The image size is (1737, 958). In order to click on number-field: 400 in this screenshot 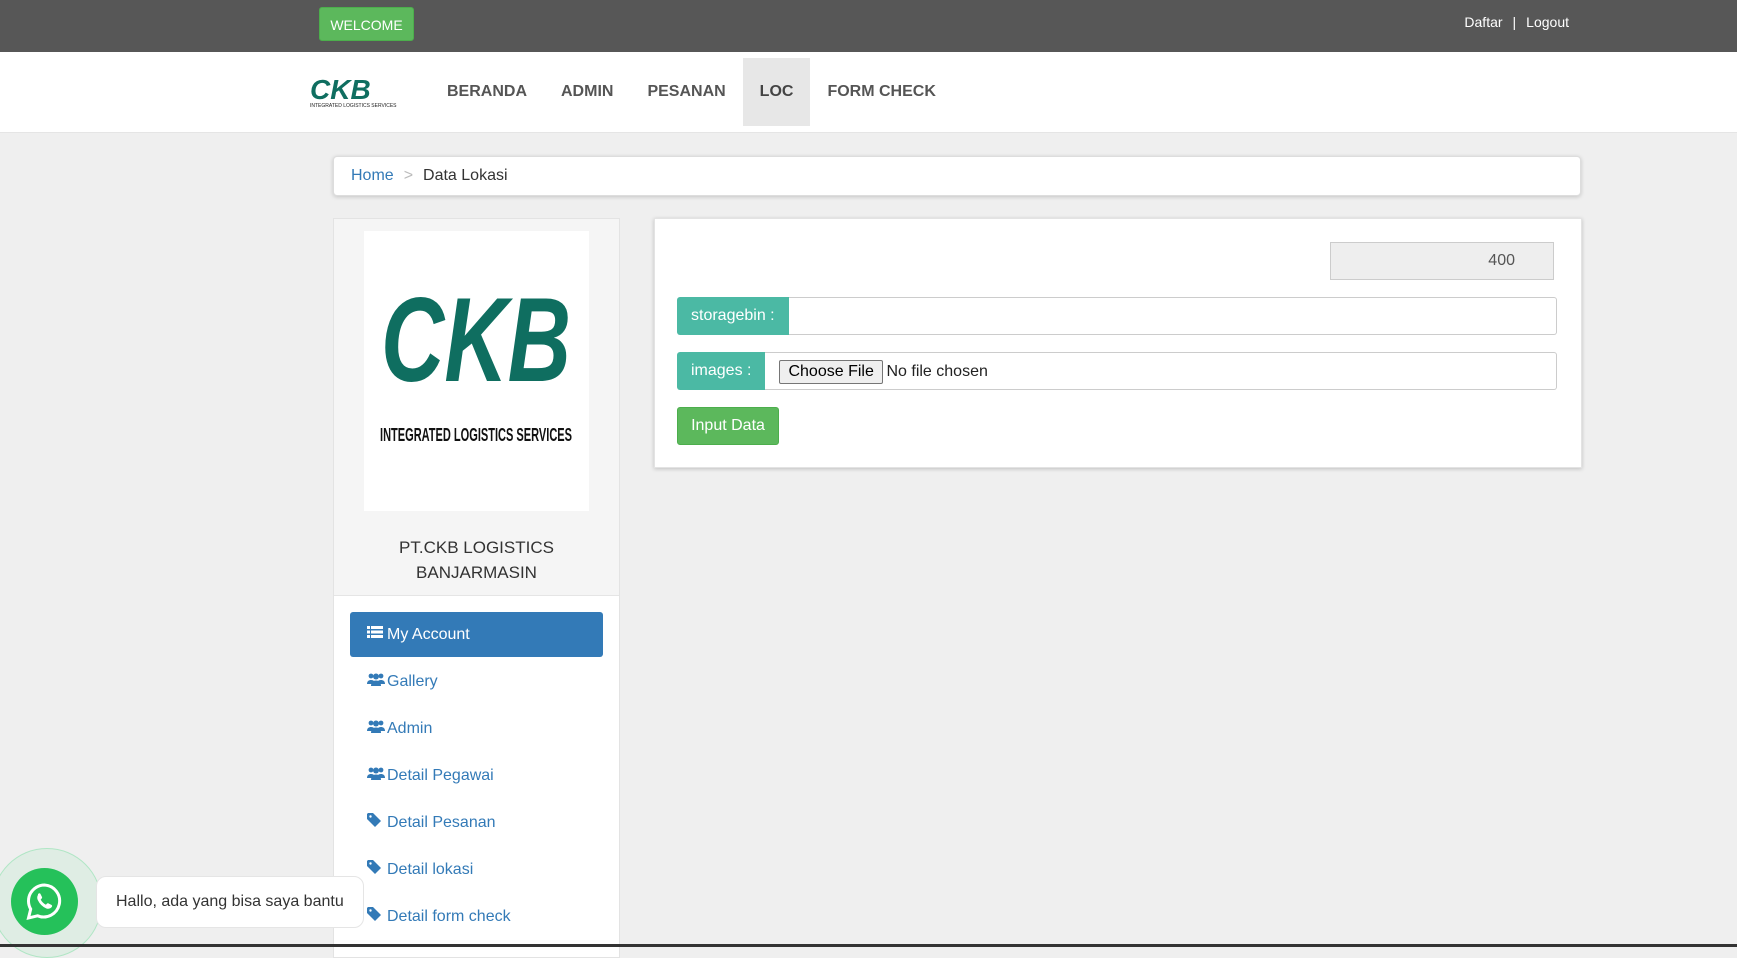, I will do `click(1442, 261)`.